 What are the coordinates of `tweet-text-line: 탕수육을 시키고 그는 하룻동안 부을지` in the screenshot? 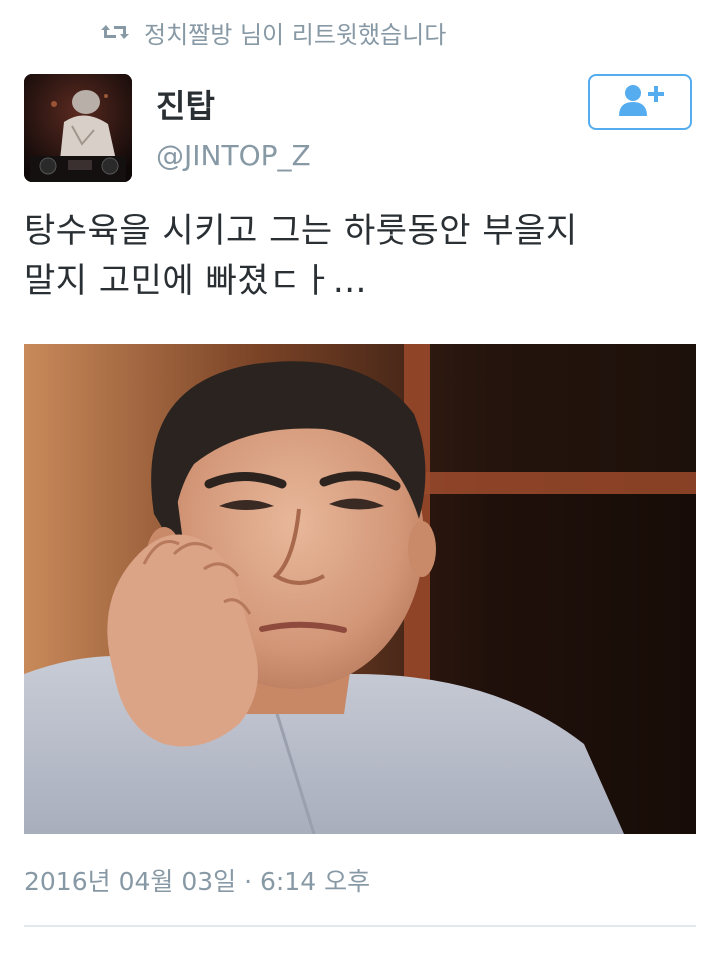 It's located at (301, 231).